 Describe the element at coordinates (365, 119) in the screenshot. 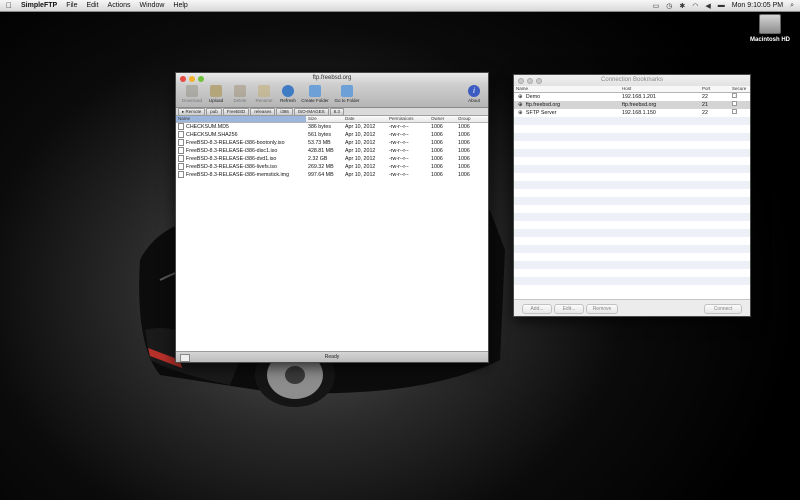

I see `col-date: Date` at that location.